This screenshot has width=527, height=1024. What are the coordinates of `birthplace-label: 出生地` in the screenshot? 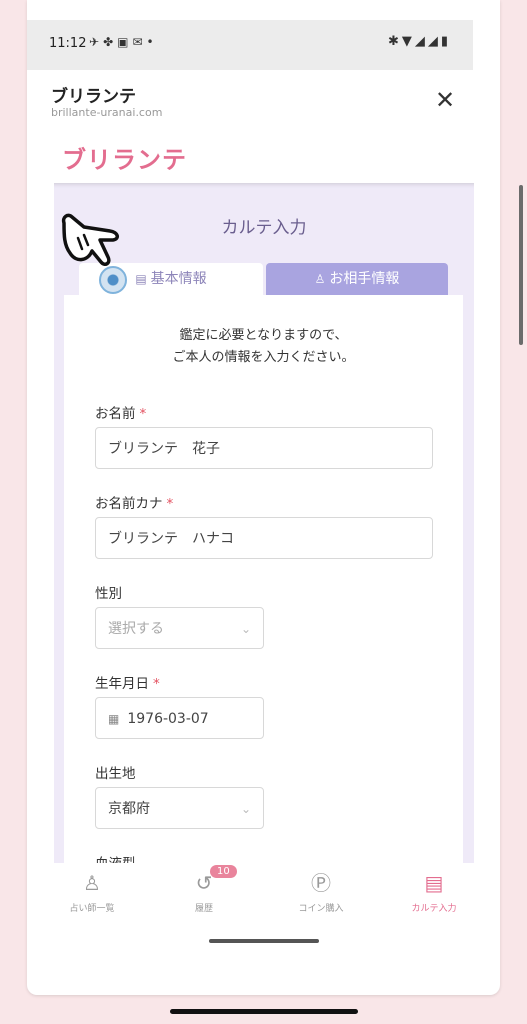 It's located at (115, 774).